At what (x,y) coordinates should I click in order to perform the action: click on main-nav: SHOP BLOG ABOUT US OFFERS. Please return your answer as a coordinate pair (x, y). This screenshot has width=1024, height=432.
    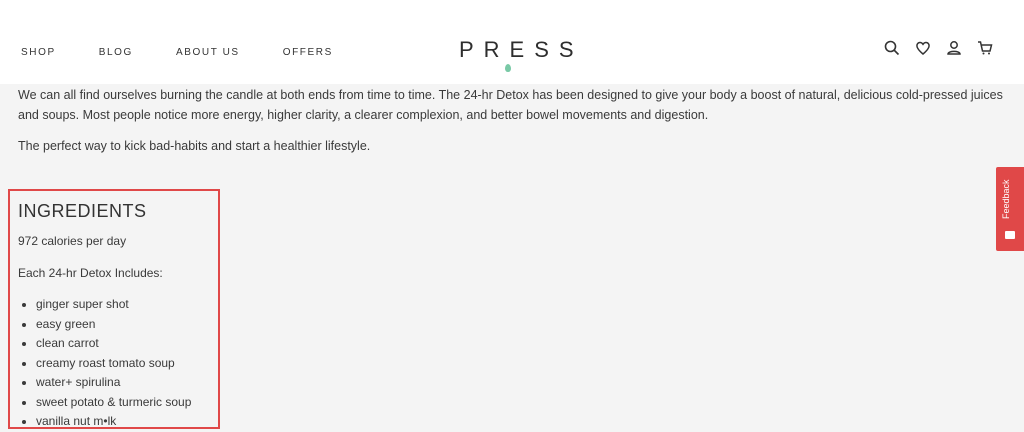
    Looking at the image, I should click on (198, 52).